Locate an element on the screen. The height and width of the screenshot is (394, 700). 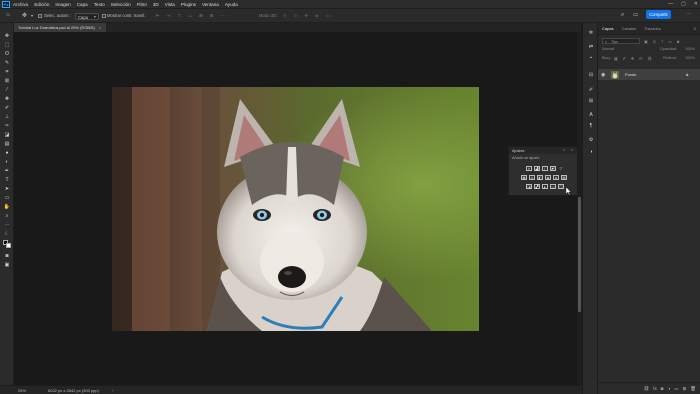
layer-name: Fondo is located at coordinates (630, 74).